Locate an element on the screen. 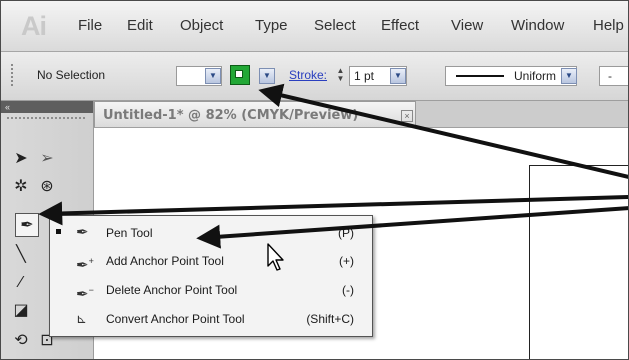 The height and width of the screenshot is (360, 629). stroke-weight-spinner-icon: ▲ ▼ is located at coordinates (340, 75).